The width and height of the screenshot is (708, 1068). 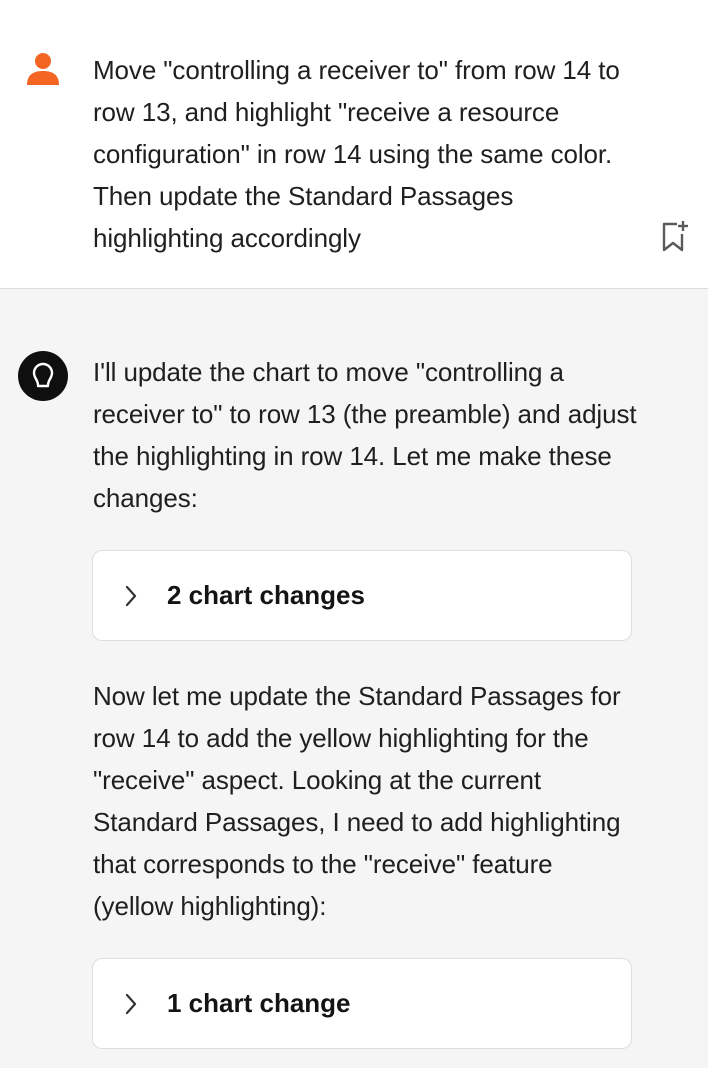 I want to click on chart-change-label: 1 chart change, so click(x=259, y=1003).